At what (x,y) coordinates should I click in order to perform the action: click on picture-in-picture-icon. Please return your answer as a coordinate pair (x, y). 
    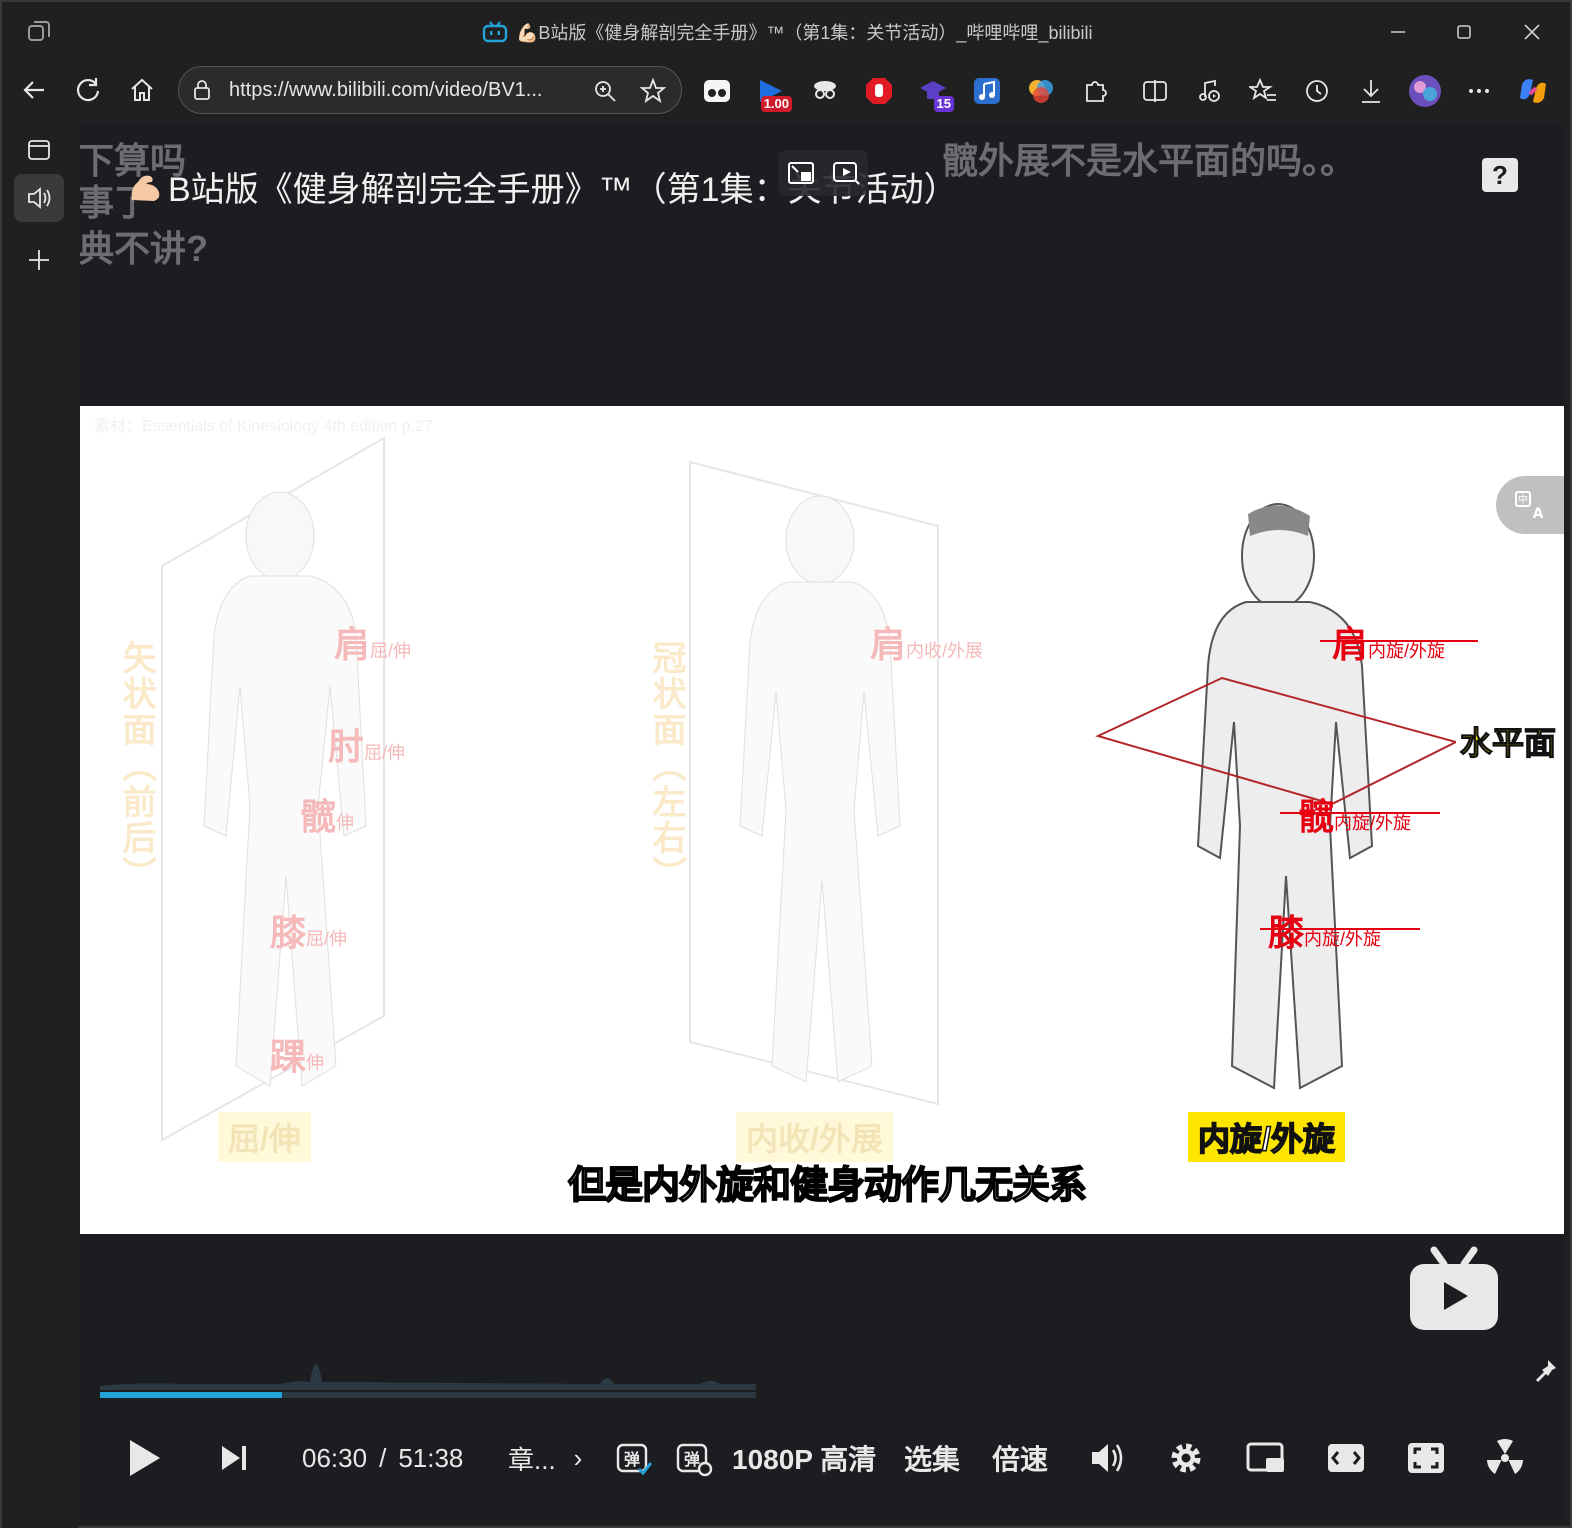
    Looking at the image, I should click on (1265, 1457).